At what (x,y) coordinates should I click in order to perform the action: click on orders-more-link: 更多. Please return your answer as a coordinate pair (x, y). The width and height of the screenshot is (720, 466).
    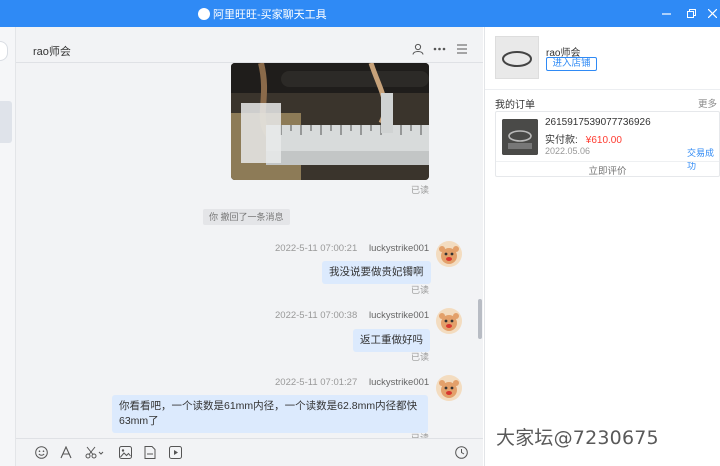
    Looking at the image, I should click on (707, 103).